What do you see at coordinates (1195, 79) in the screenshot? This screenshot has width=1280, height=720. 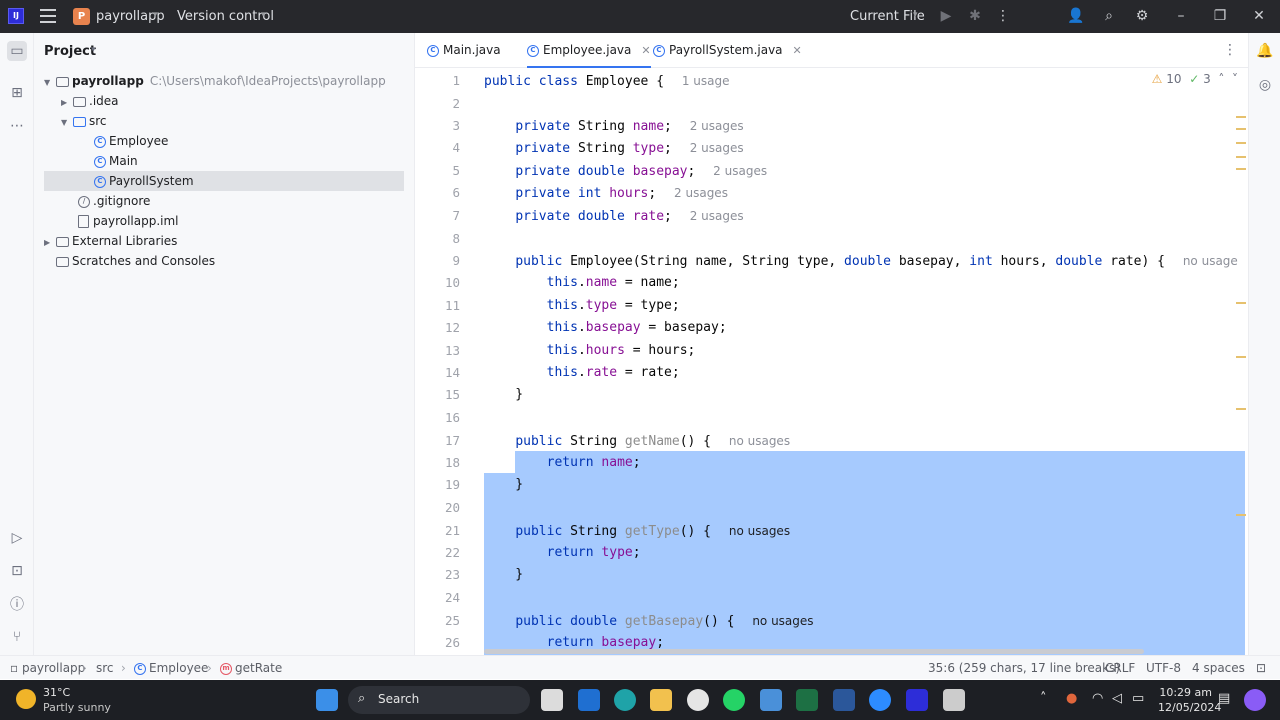 I see `inspection-widget: ⚠ 10 ✓ 3 ˄ ˅` at bounding box center [1195, 79].